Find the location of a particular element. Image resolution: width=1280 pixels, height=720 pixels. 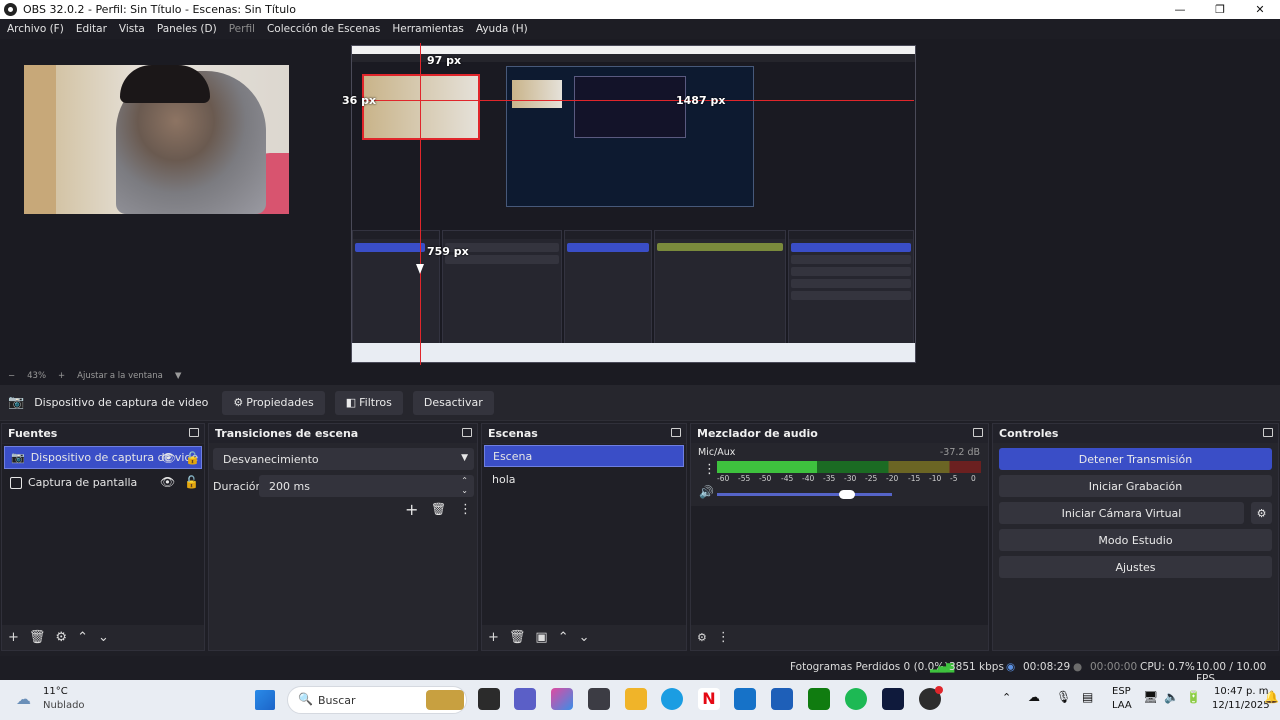

zoom-out-button: − is located at coordinates (11, 376).